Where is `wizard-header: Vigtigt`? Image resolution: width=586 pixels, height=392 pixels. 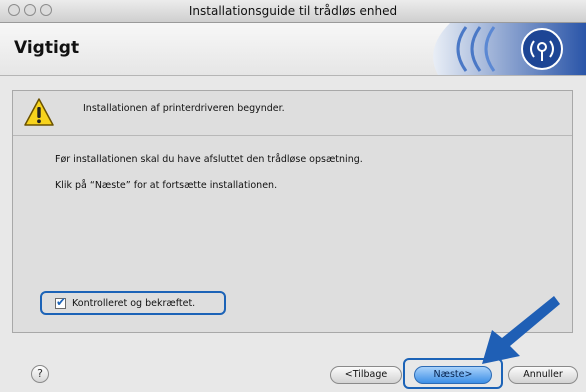
wizard-header: Vigtigt is located at coordinates (293, 49).